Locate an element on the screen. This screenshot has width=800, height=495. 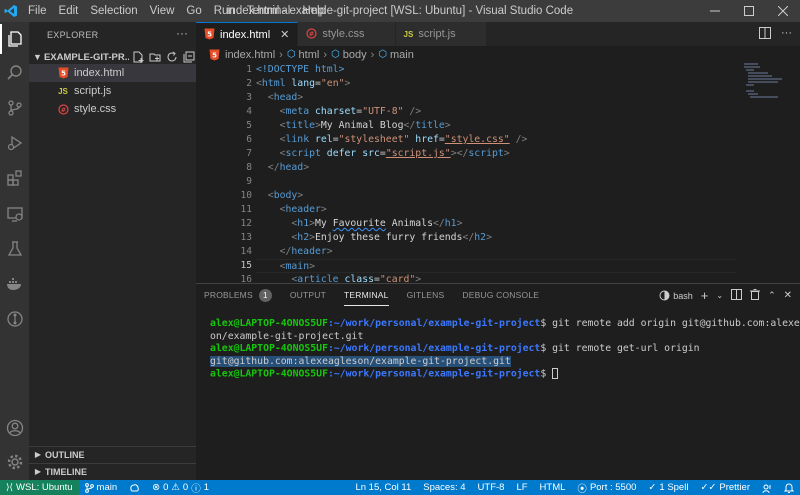
extensions-icon is located at coordinates (14, 178).